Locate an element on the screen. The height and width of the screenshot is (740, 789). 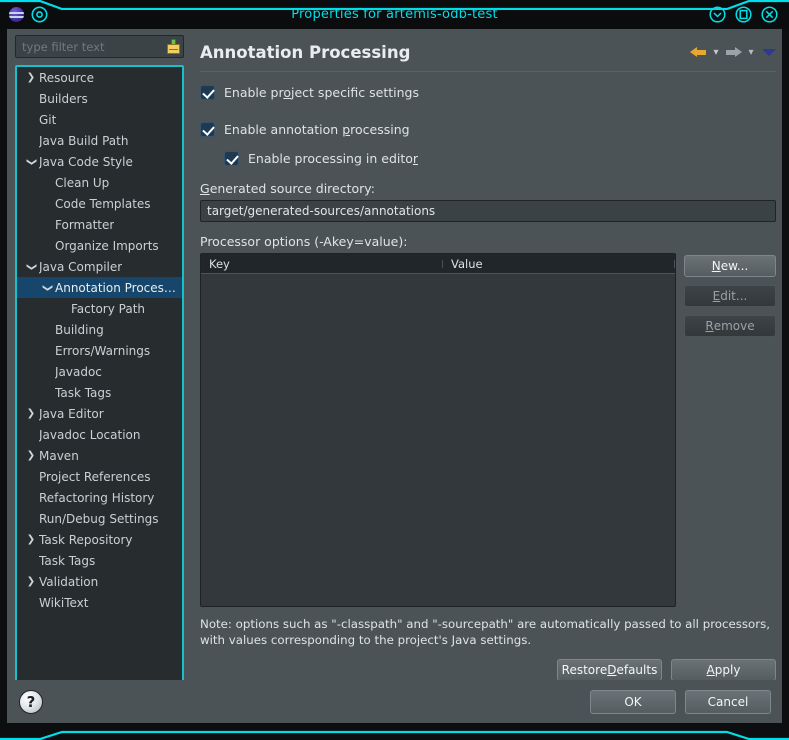
arrow-right-icon is located at coordinates (733, 52).